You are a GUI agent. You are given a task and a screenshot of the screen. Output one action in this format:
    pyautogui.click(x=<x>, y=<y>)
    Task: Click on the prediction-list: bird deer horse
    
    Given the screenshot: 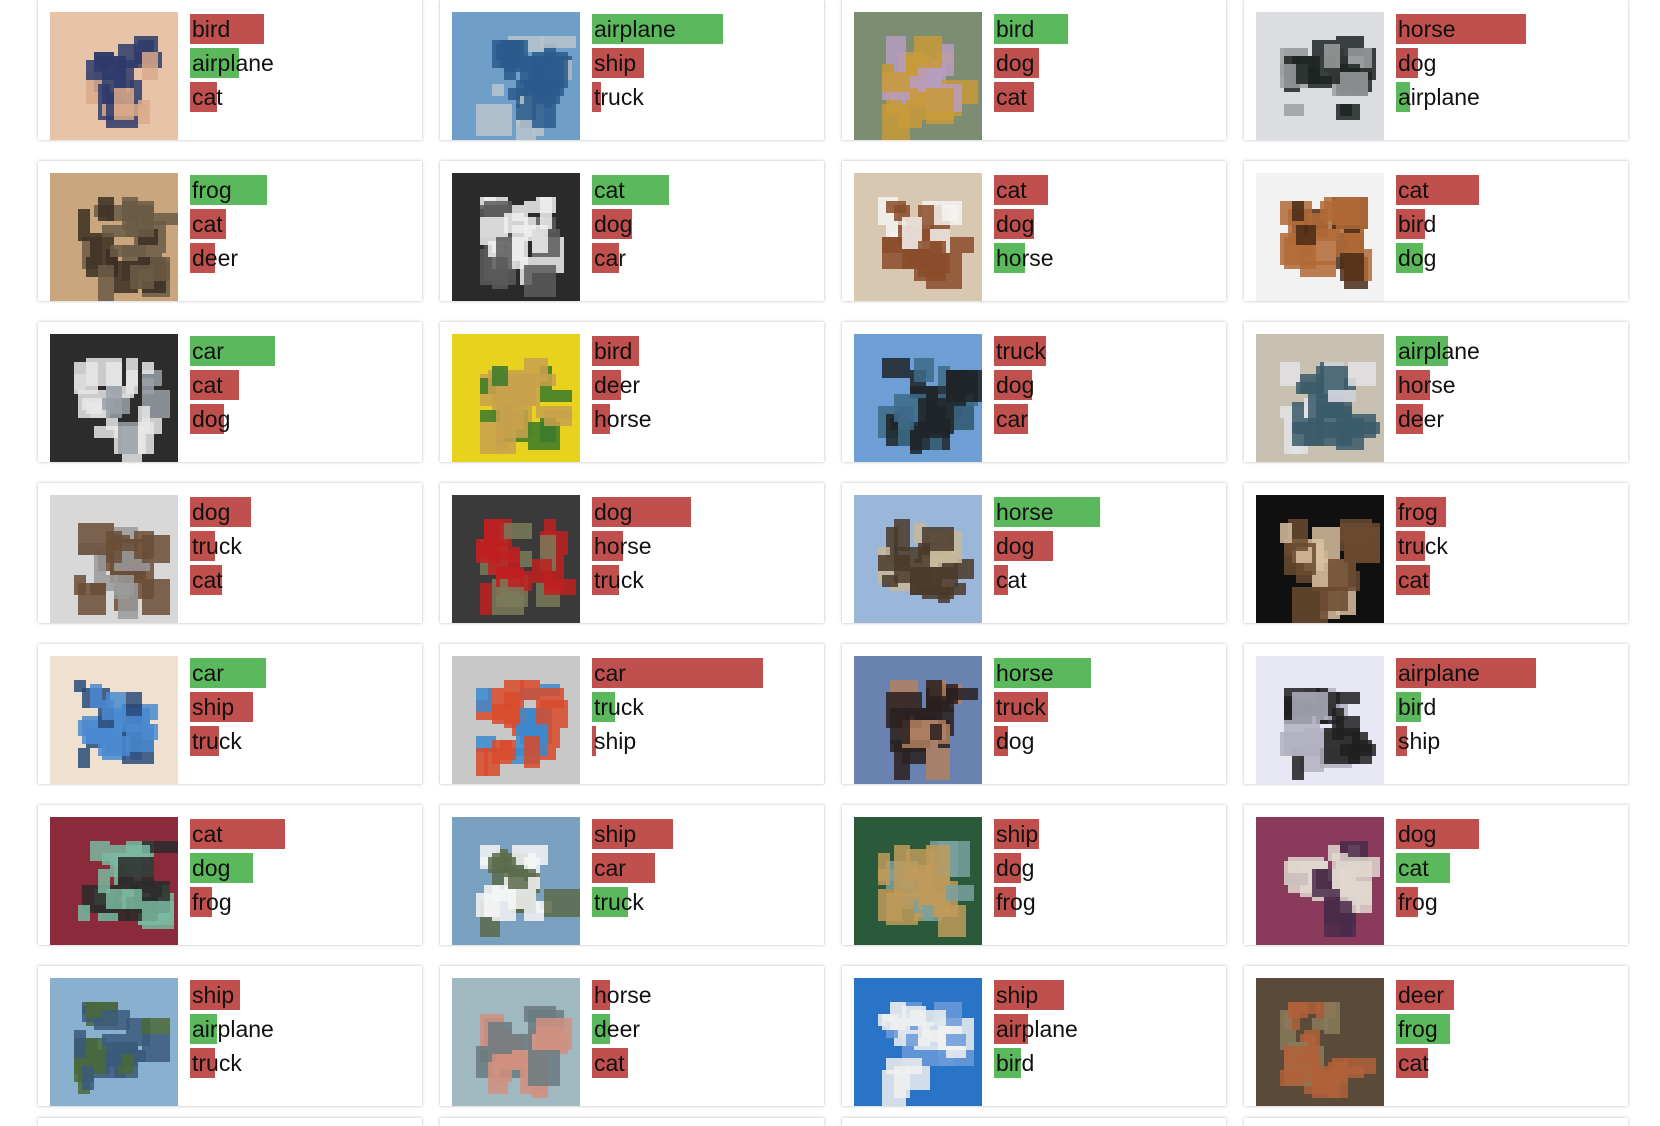 What is the action you would take?
    pyautogui.click(x=704, y=385)
    